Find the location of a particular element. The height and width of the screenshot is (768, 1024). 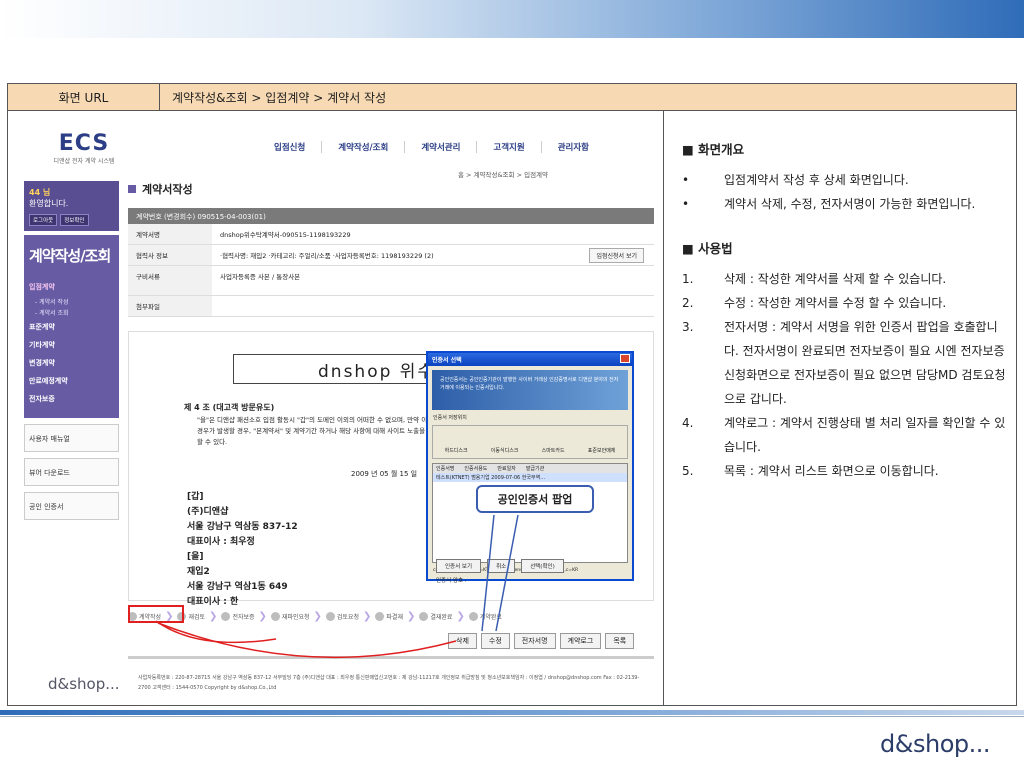

contract-number: 계약번호 (변경회수) 090515-04-003(01) is located at coordinates (391, 216).